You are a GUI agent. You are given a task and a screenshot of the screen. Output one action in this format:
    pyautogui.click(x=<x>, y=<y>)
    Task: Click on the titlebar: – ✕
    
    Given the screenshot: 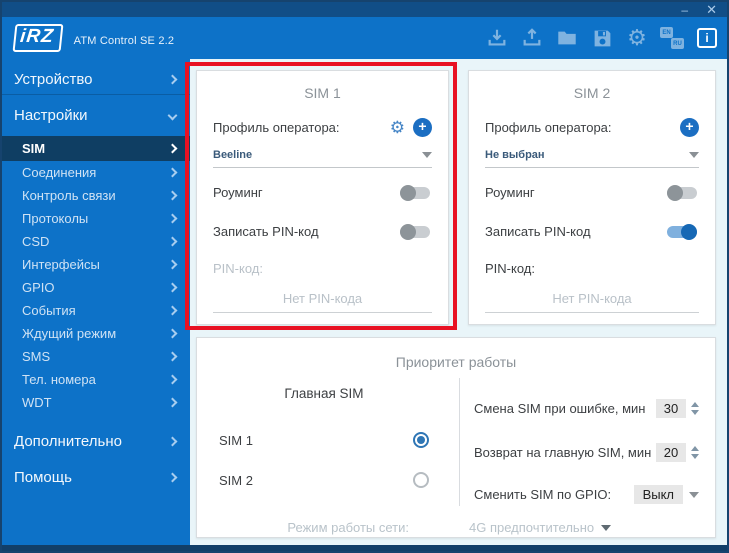 What is the action you would take?
    pyautogui.click(x=364, y=9)
    